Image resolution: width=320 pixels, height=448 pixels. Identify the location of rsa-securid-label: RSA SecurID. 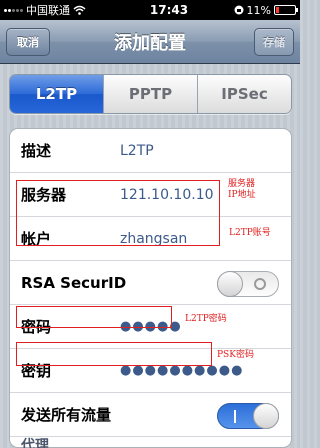
(74, 282).